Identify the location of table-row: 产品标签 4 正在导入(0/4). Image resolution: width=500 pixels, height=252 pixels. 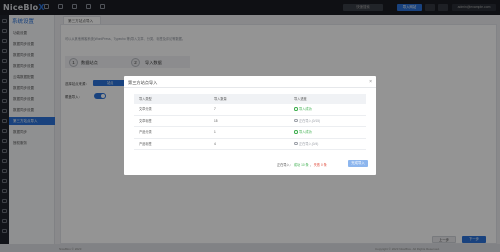
(250, 145).